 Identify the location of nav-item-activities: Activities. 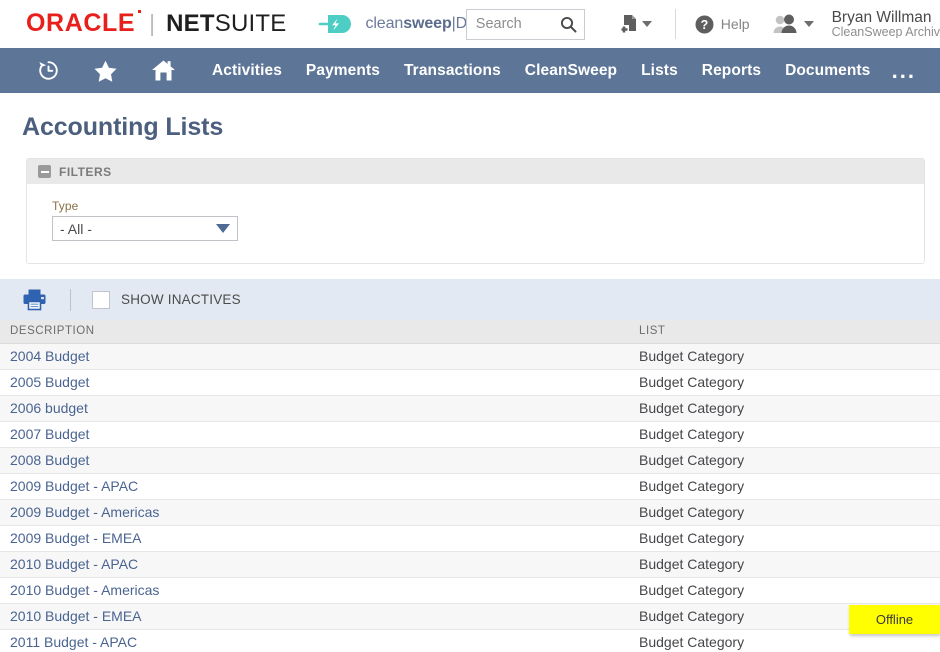
(247, 71).